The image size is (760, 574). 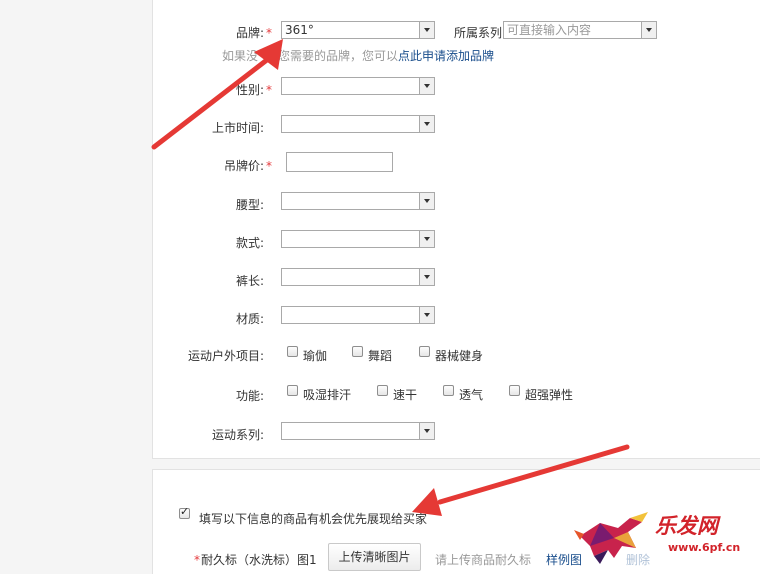 What do you see at coordinates (686, 526) in the screenshot?
I see `watermark-brand: 乐发网` at bounding box center [686, 526].